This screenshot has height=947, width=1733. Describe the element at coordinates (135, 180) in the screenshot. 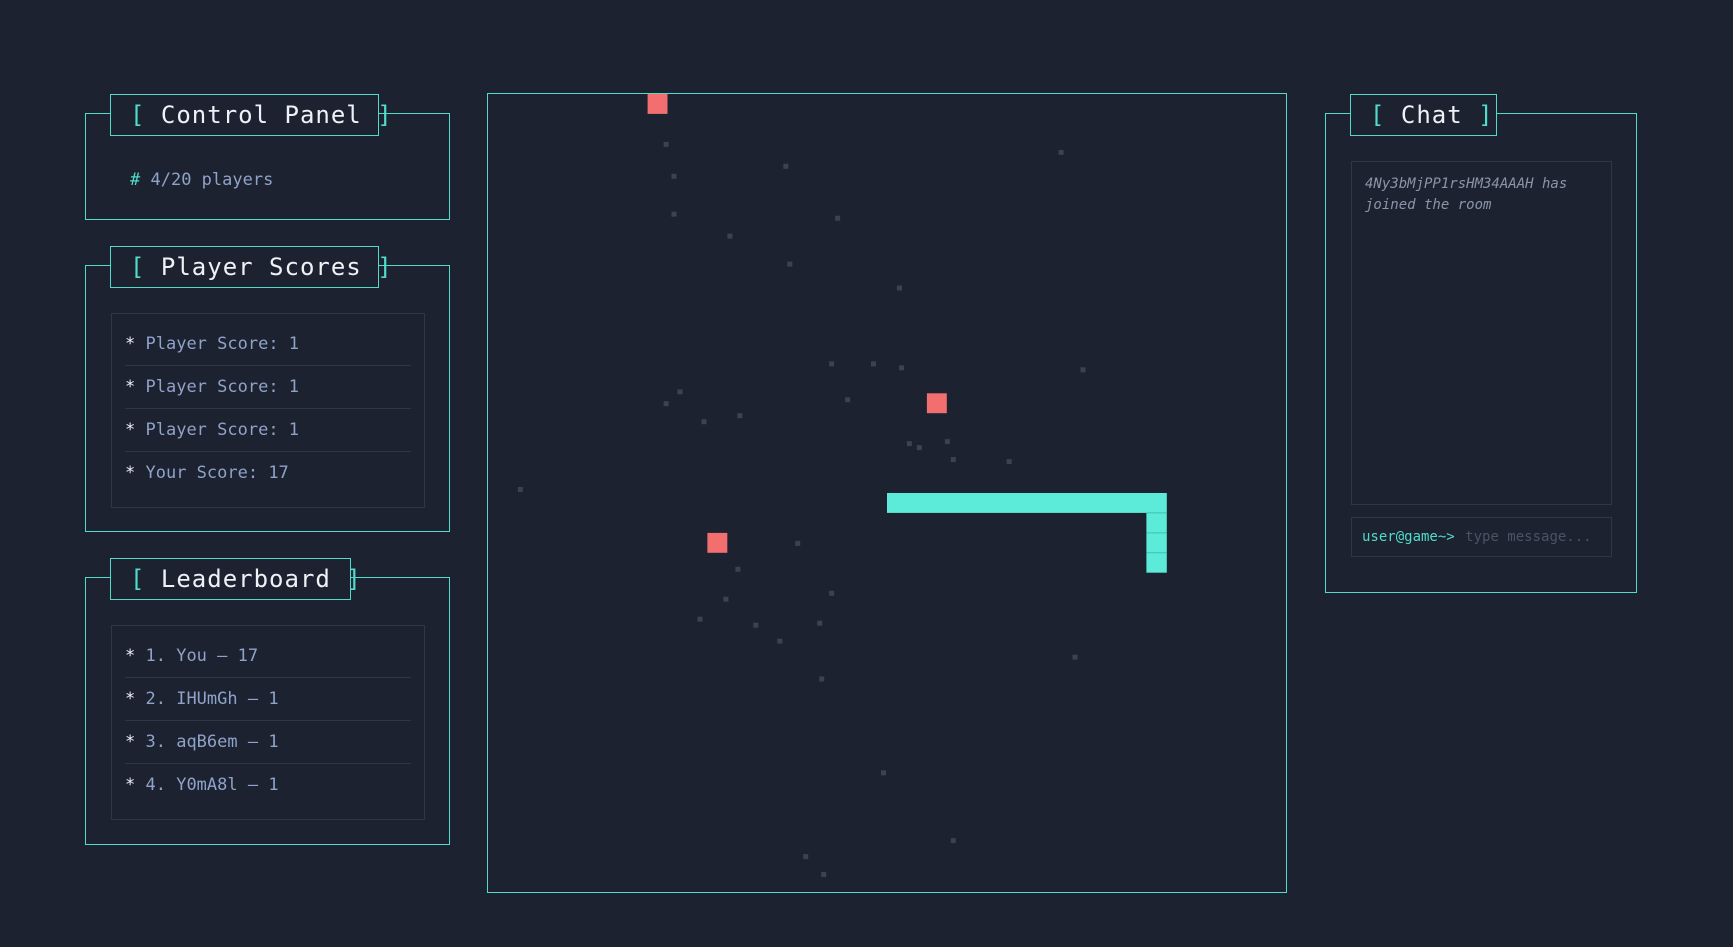

I see `hash-icon: #` at that location.